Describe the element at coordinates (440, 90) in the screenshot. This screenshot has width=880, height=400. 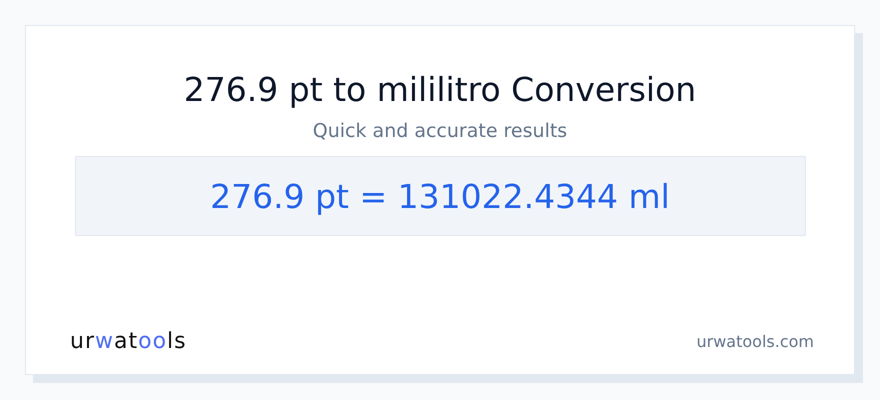
I see `page-title: 276.9 pt to mililitro Conversion` at that location.